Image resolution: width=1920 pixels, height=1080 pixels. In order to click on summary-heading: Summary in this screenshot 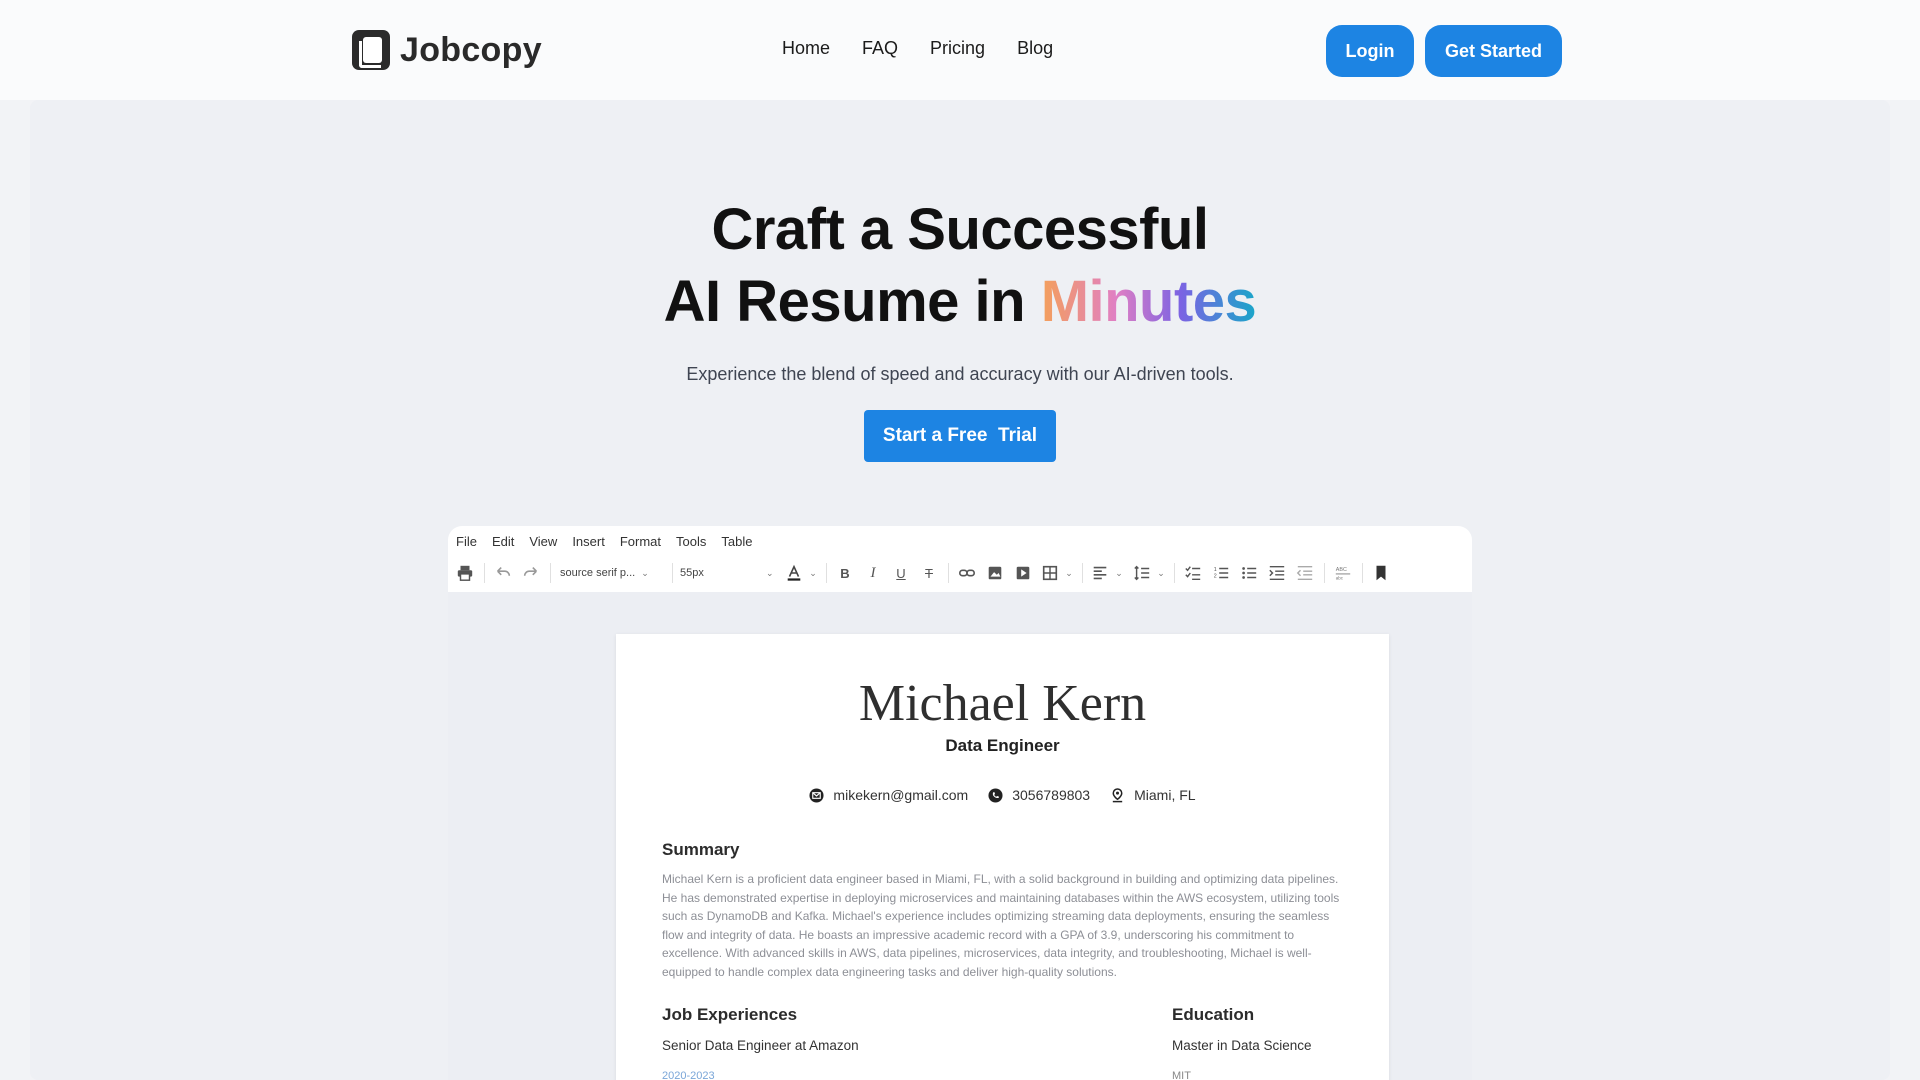, I will do `click(701, 849)`.